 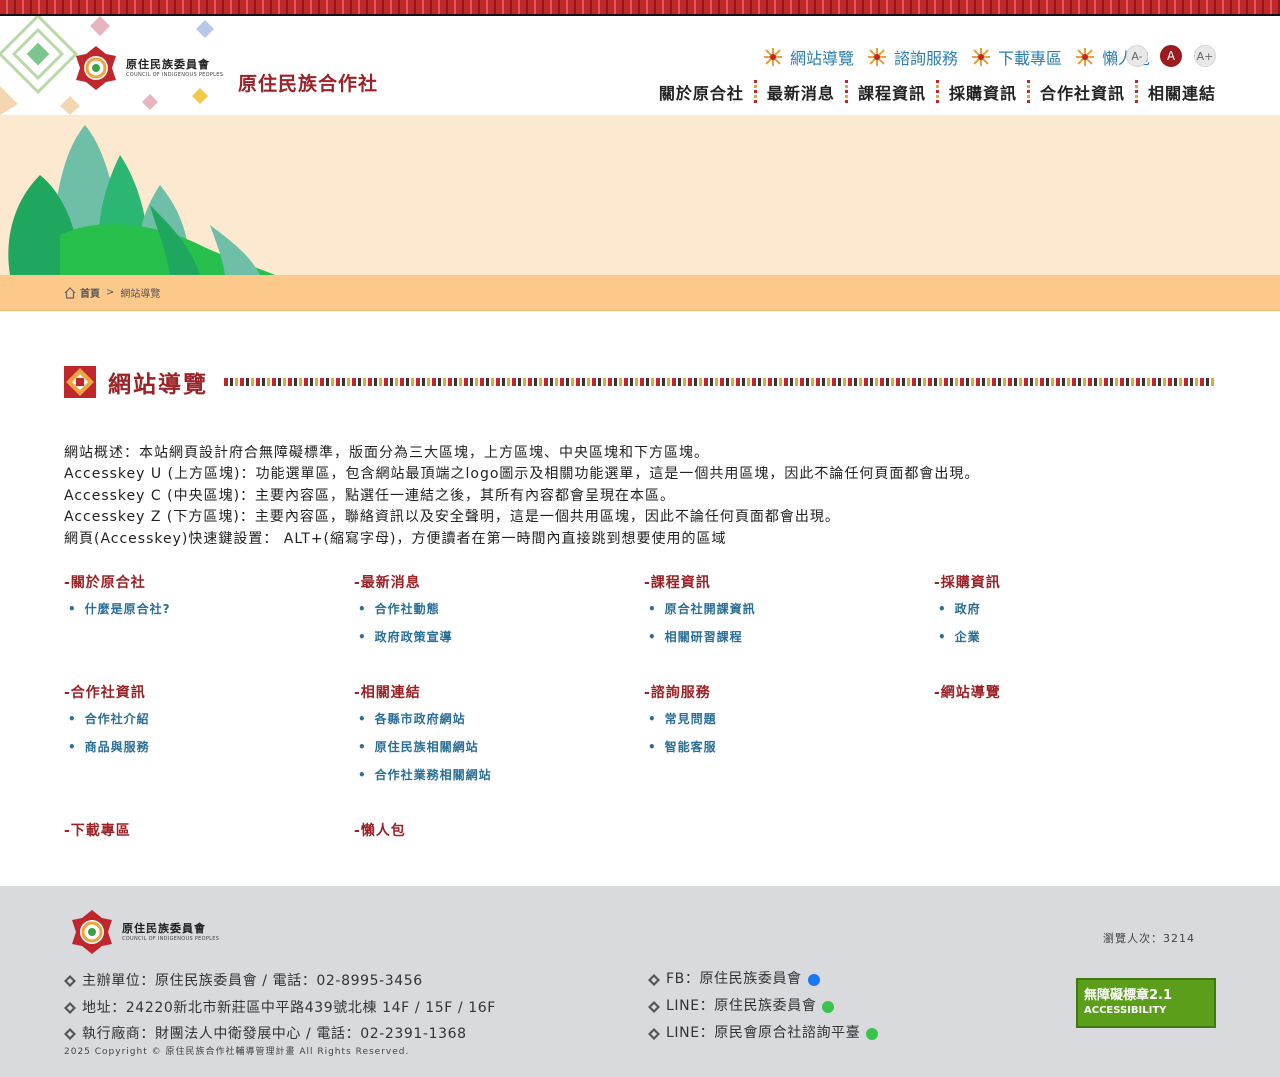 I want to click on footer-address: 地址：24220新北市新莊區中平路439號北棟 14F / 15F / 16F, so click(x=289, y=1007).